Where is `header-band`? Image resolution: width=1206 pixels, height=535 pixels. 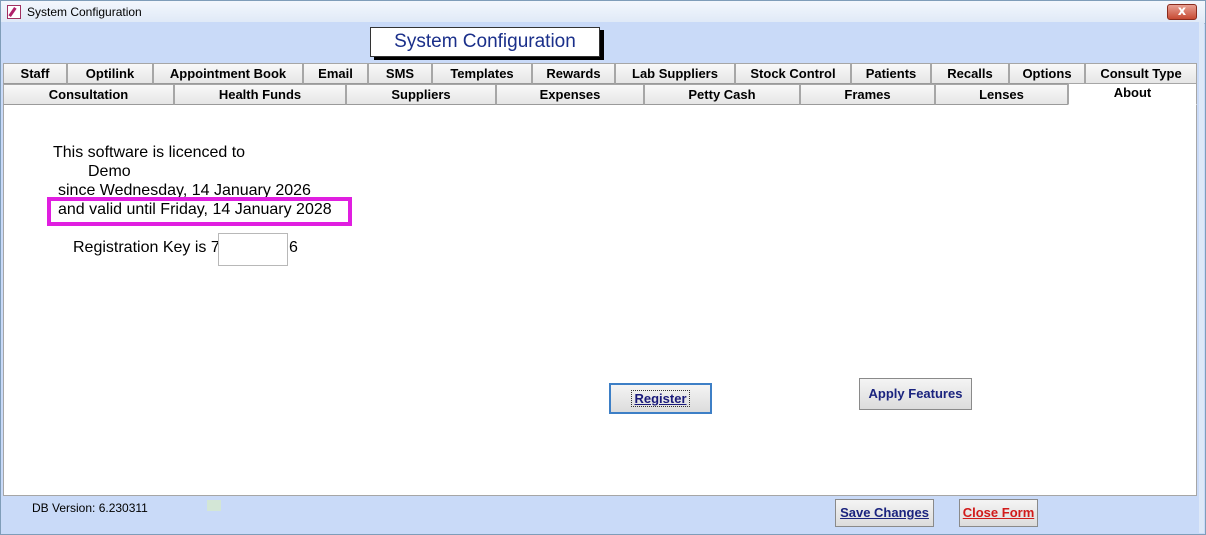
header-band is located at coordinates (601, 42).